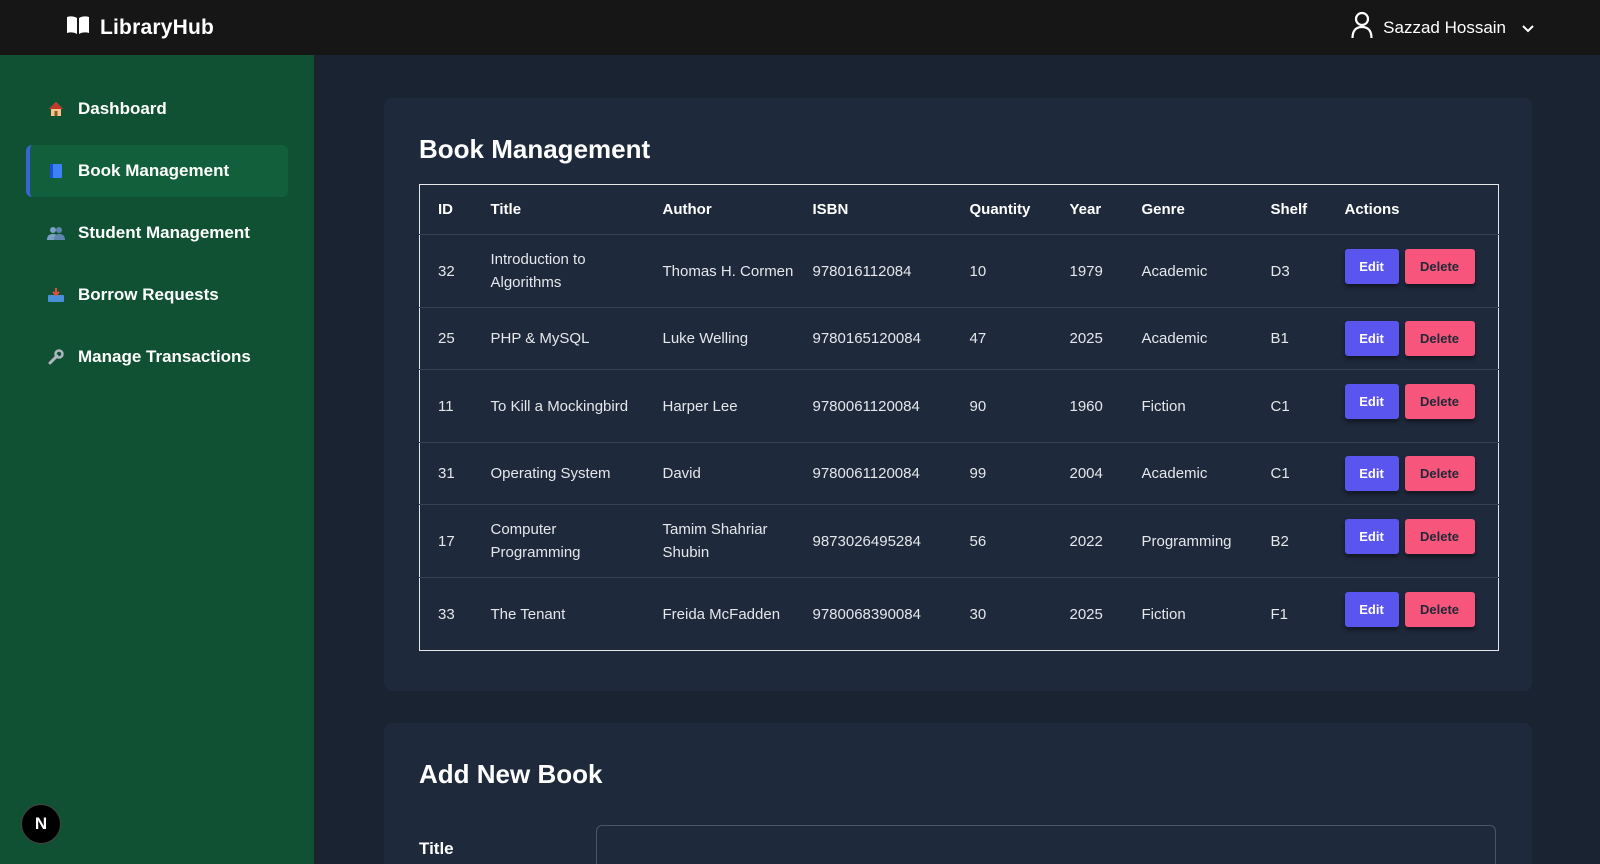 The image size is (1600, 864). Describe the element at coordinates (1001, 406) in the screenshot. I see `cell-quantity: 90` at that location.